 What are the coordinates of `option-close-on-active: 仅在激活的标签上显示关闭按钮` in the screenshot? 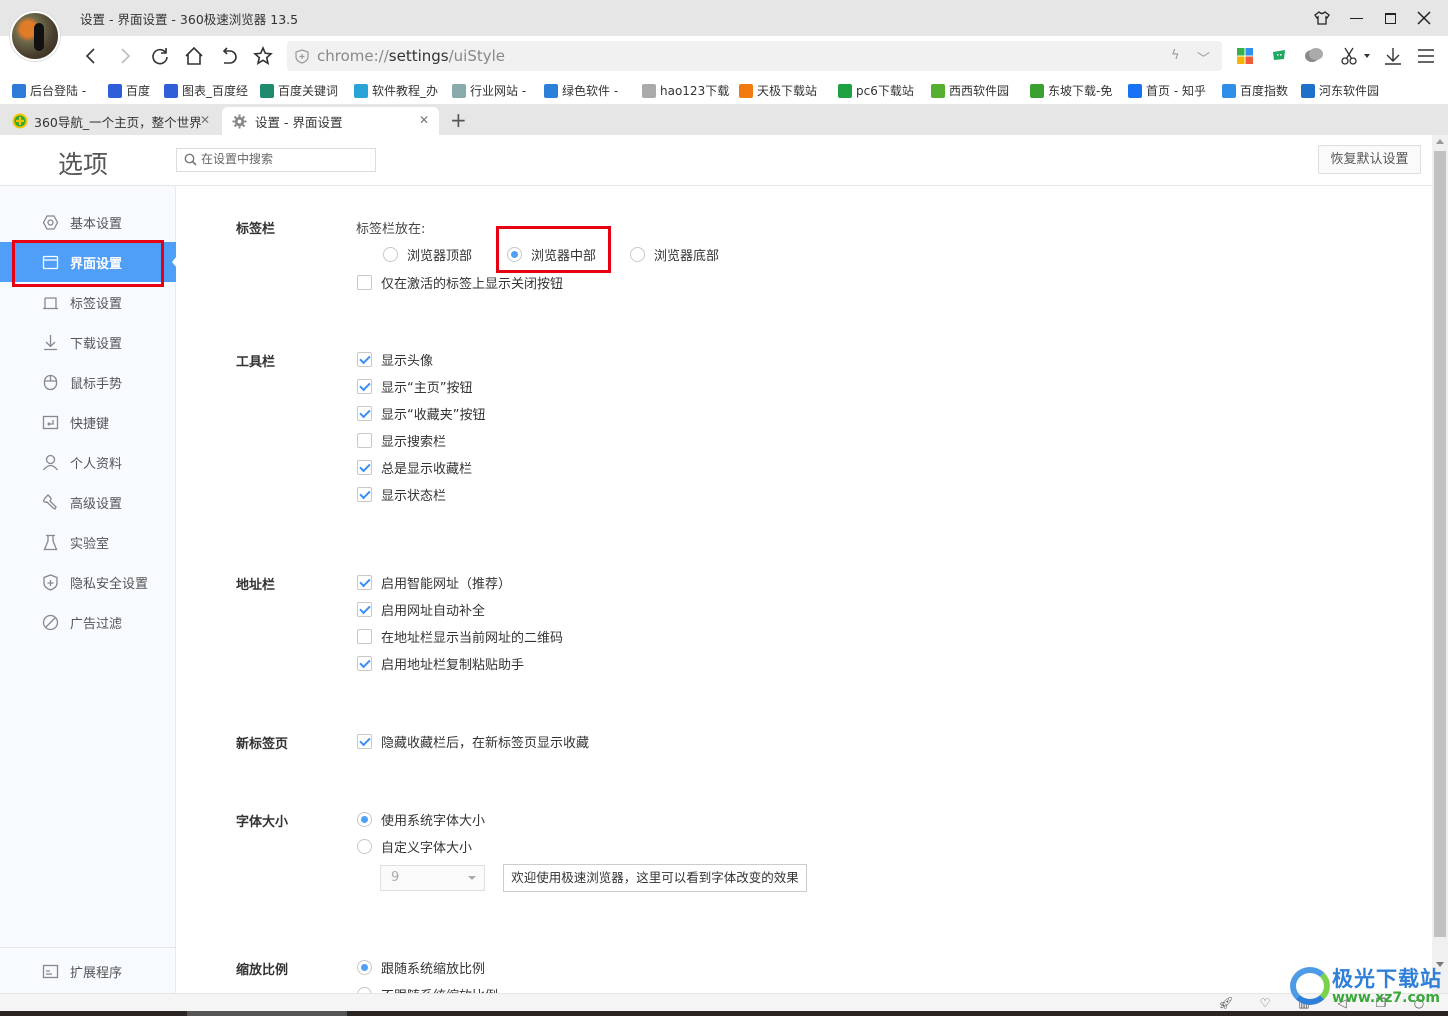 It's located at (460, 282).